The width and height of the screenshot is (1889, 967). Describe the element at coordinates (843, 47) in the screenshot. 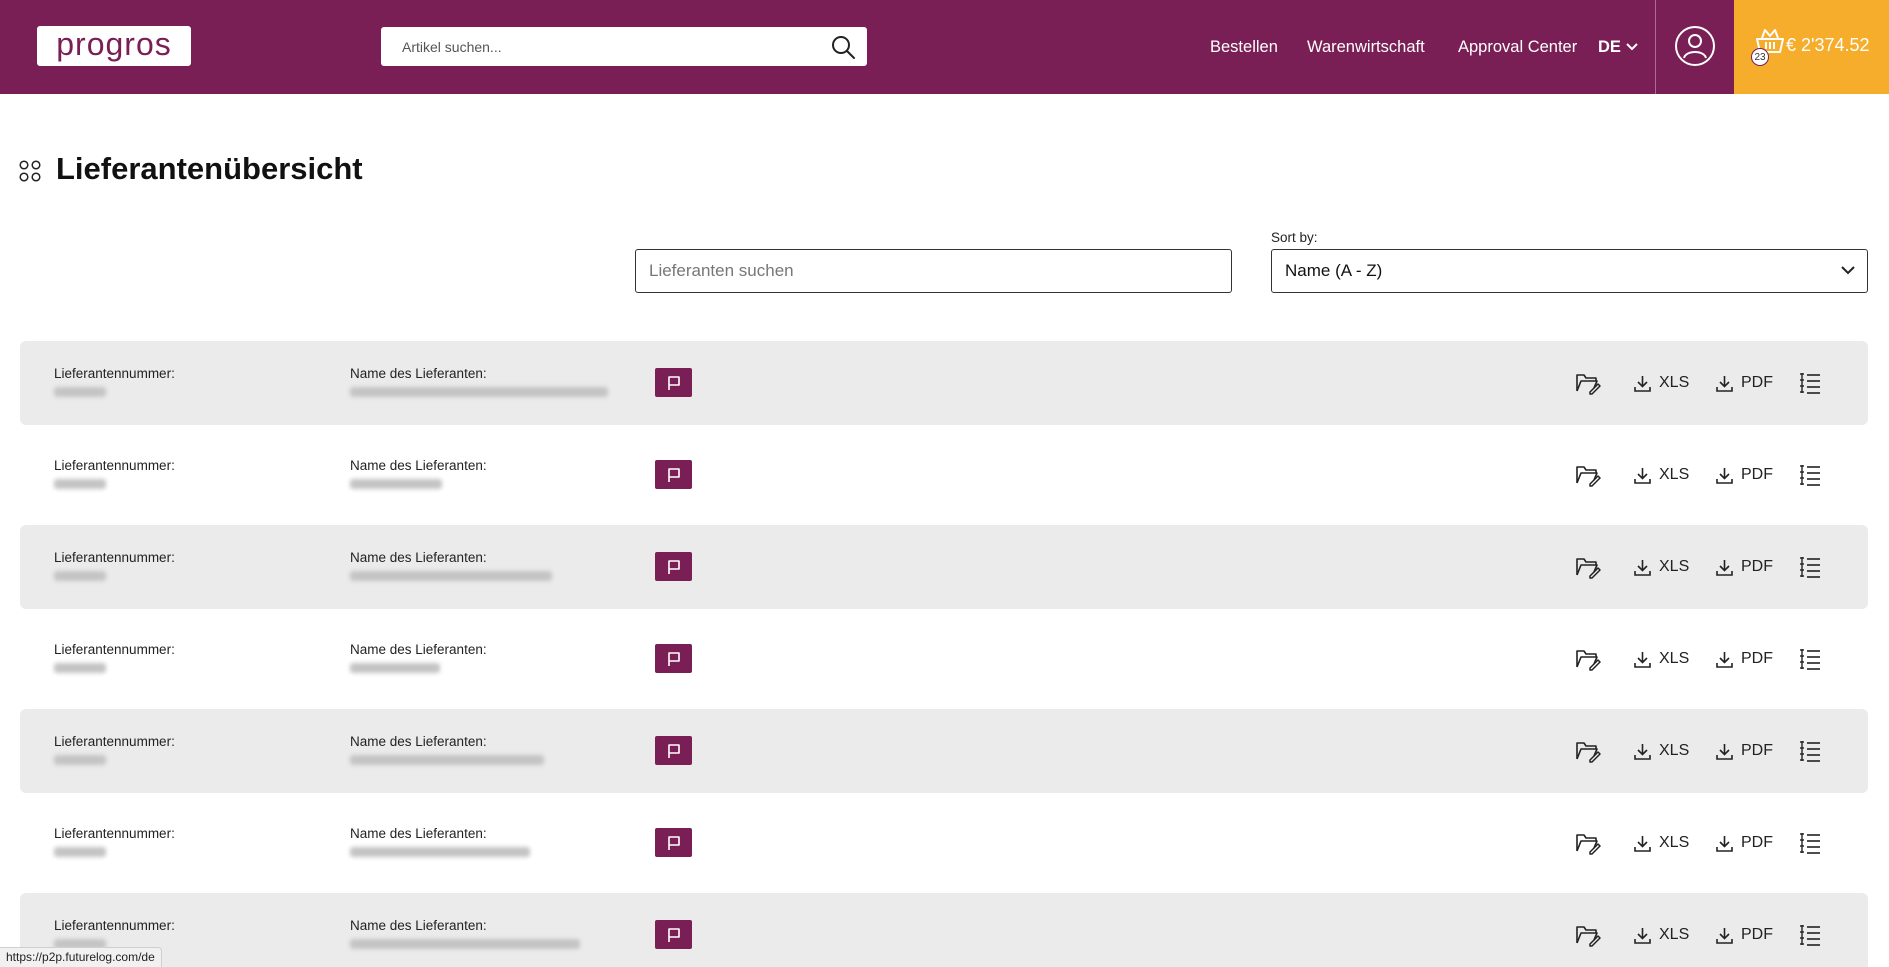

I see `search-icon` at that location.